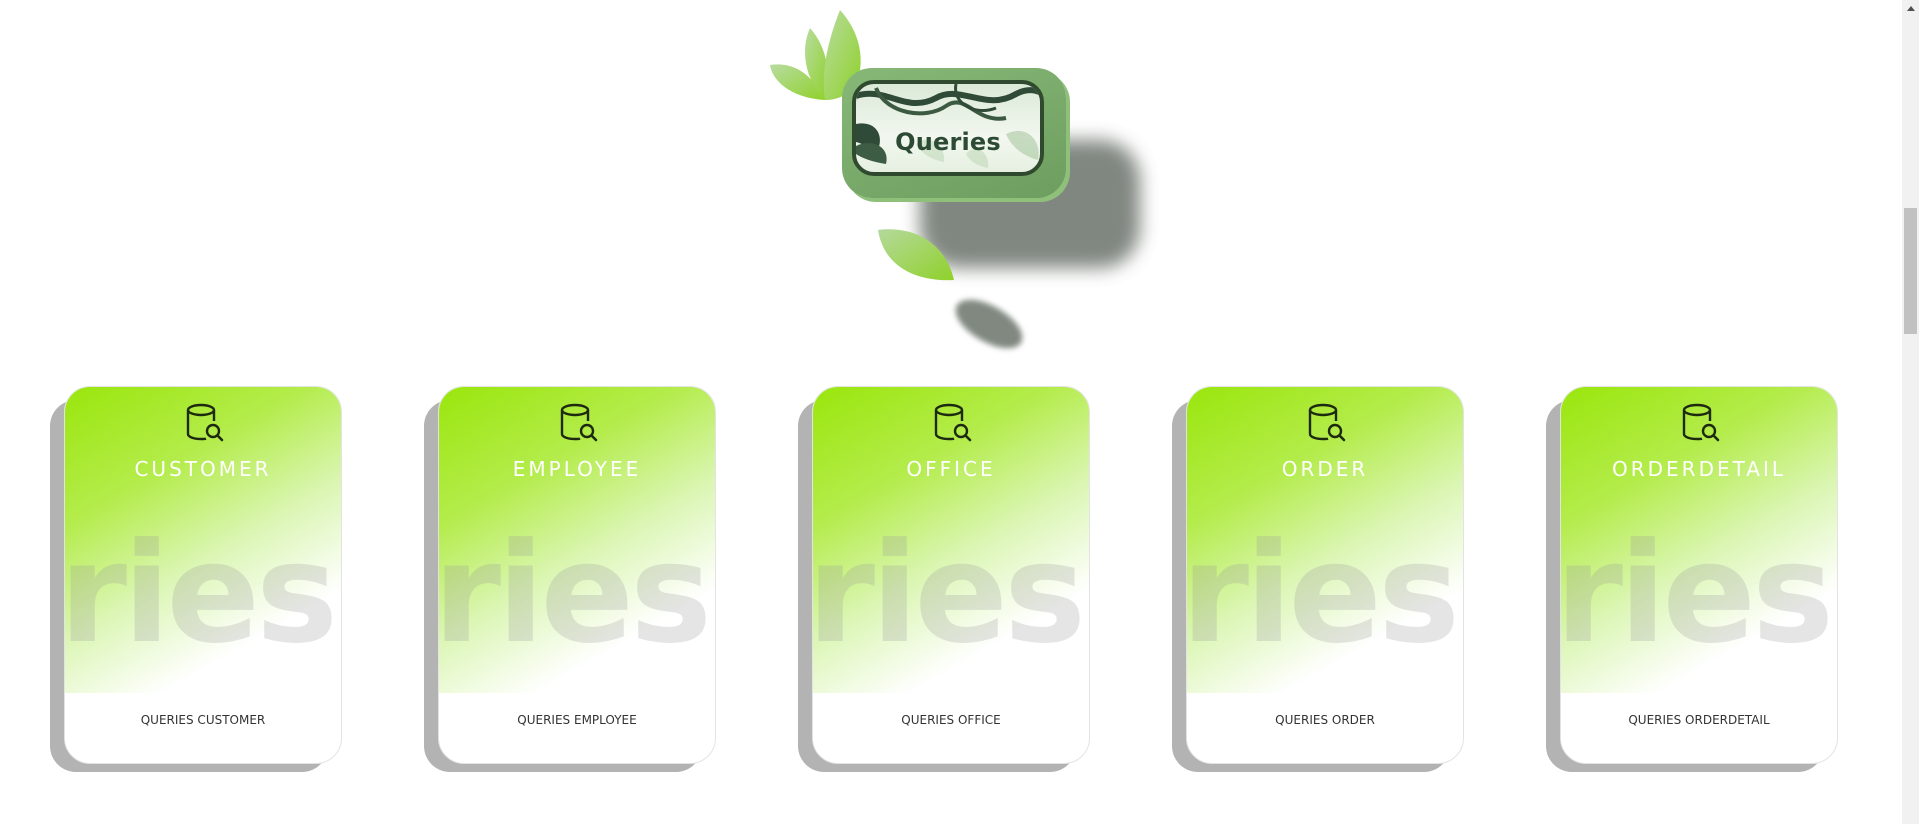 This screenshot has width=1919, height=824. I want to click on card-caption: QUERIES EMPLOYEE, so click(577, 720).